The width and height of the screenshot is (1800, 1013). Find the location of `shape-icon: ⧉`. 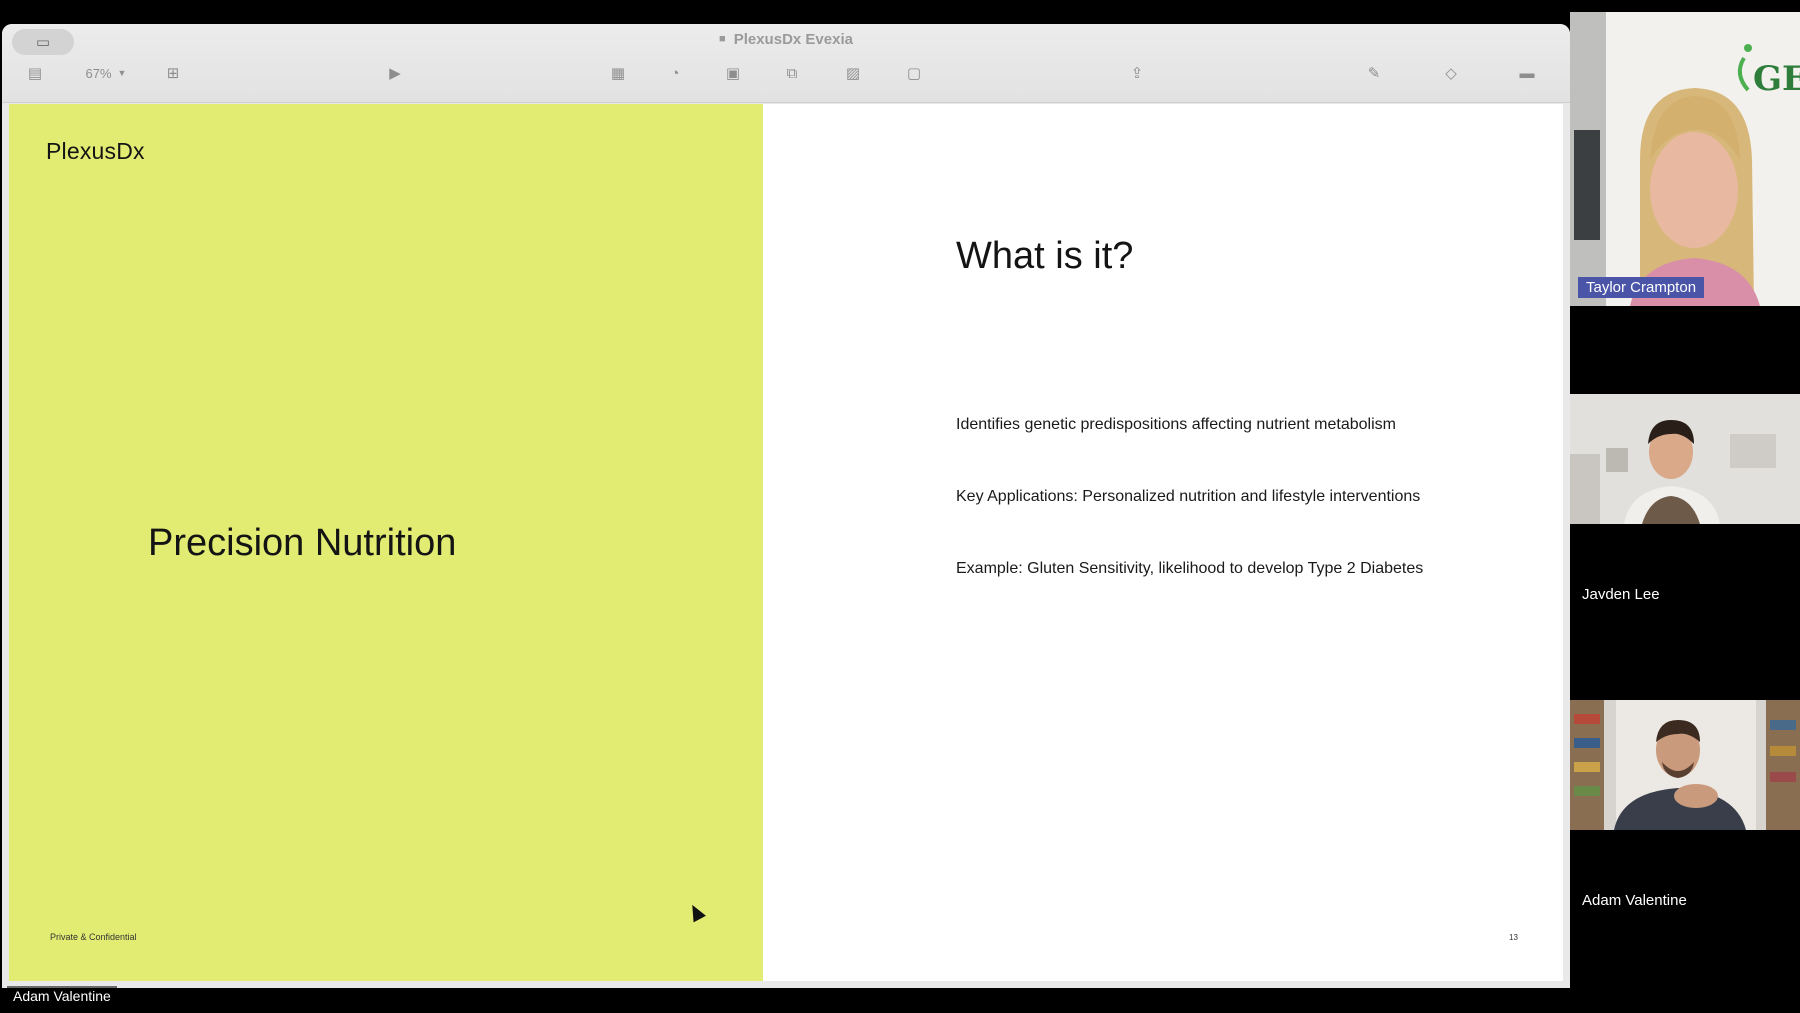

shape-icon: ⧉ is located at coordinates (792, 73).